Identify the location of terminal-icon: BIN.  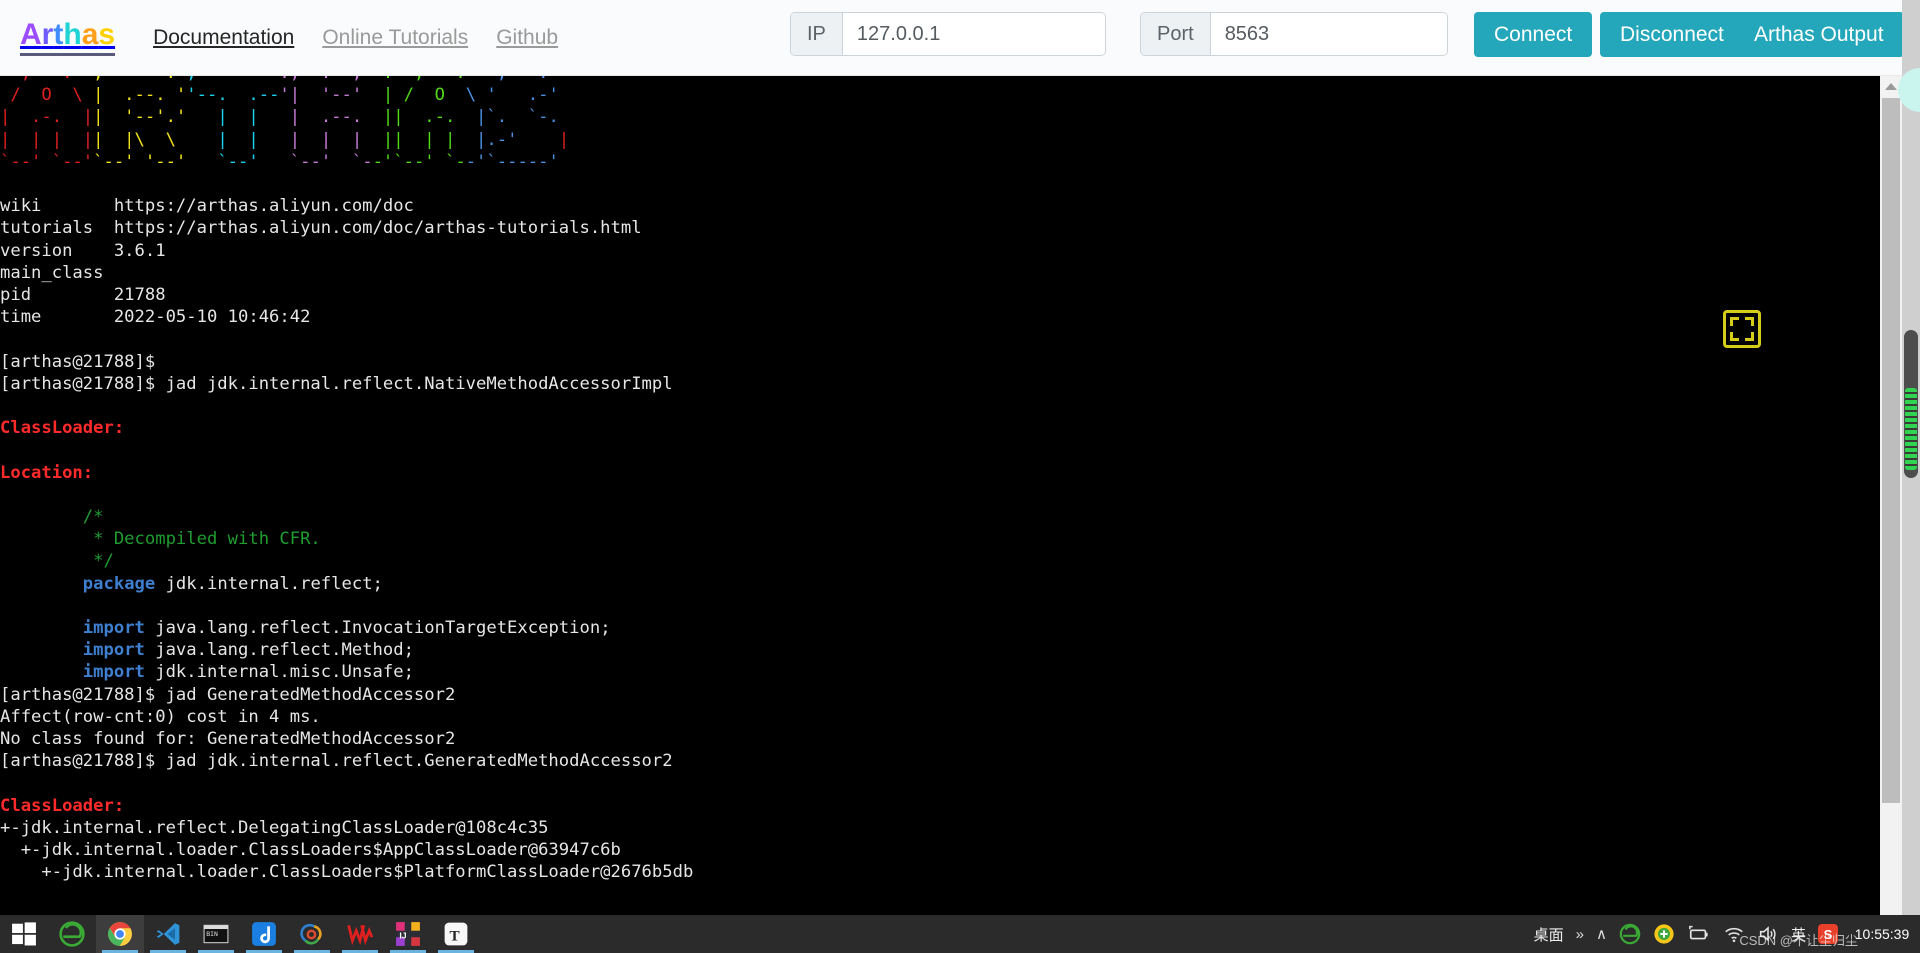
(216, 934).